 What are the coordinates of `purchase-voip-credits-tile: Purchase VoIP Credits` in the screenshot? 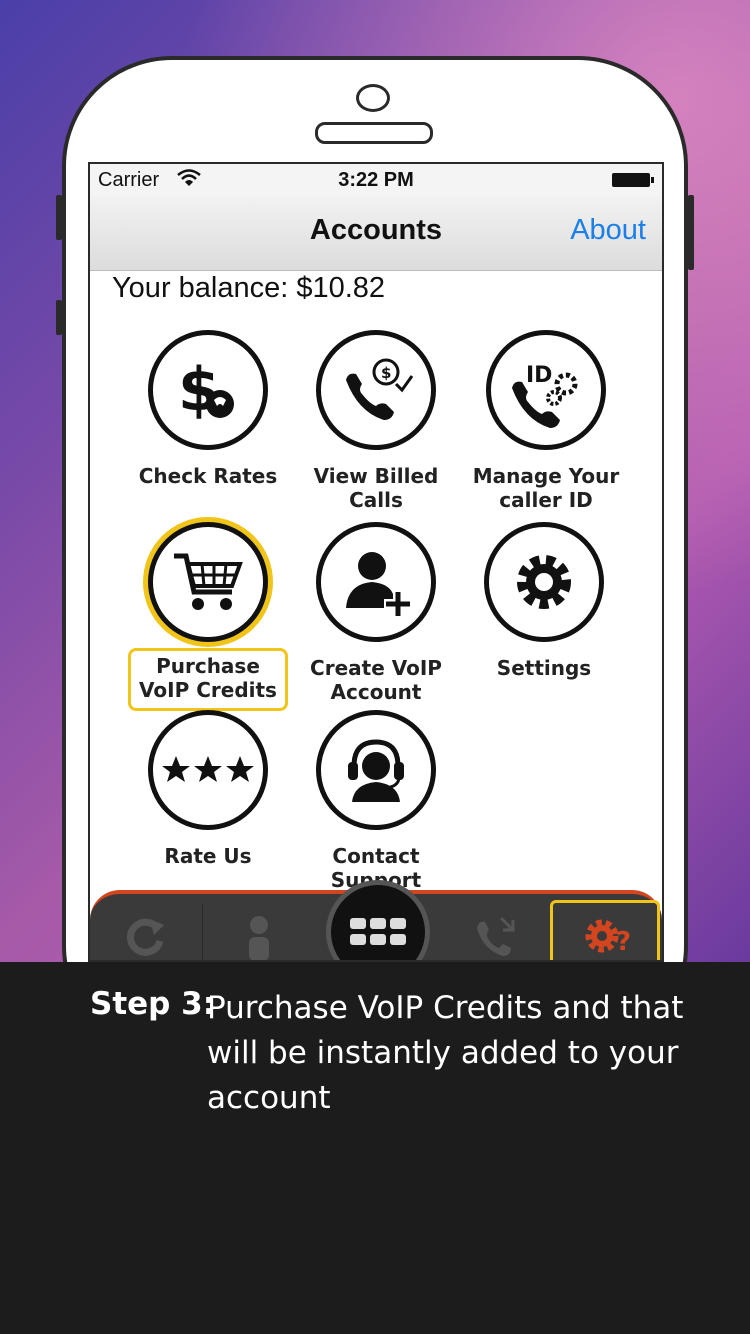 It's located at (208, 616).